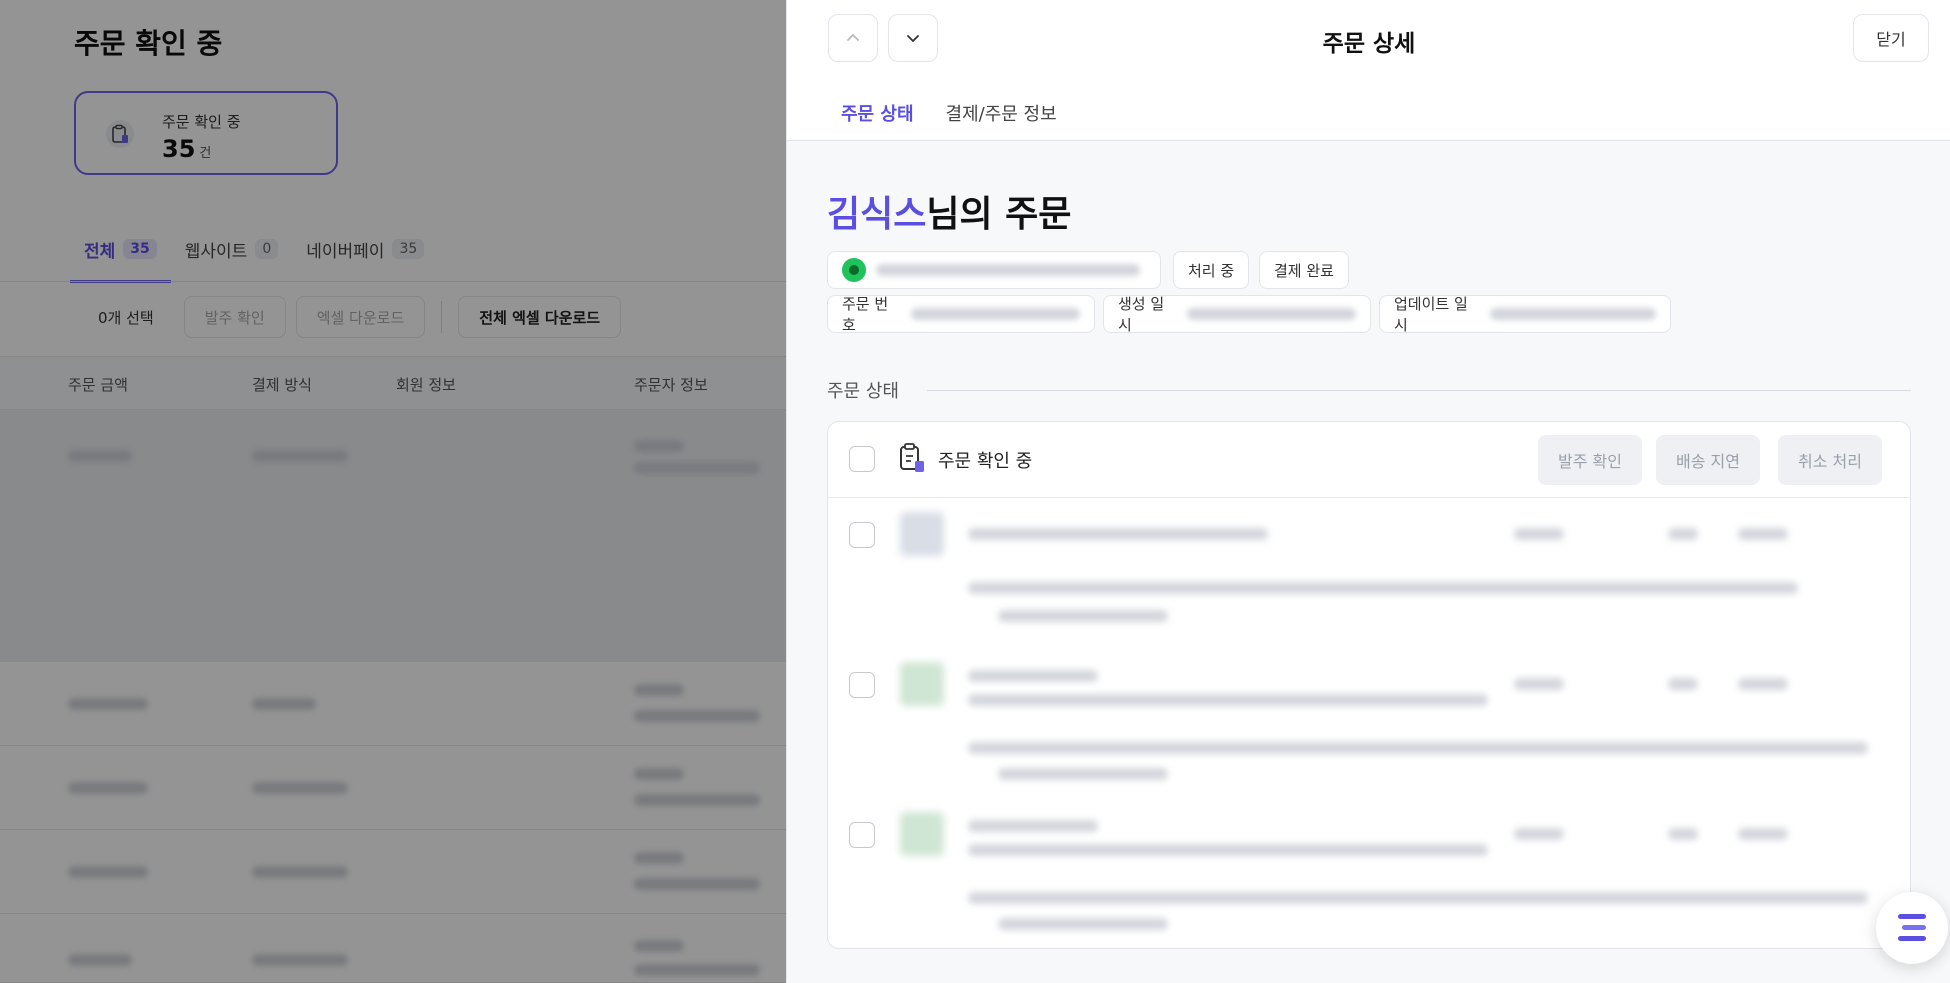 The image size is (1950, 983). Describe the element at coordinates (1304, 270) in the screenshot. I see `payment-status-badge: 결제 완료` at that location.